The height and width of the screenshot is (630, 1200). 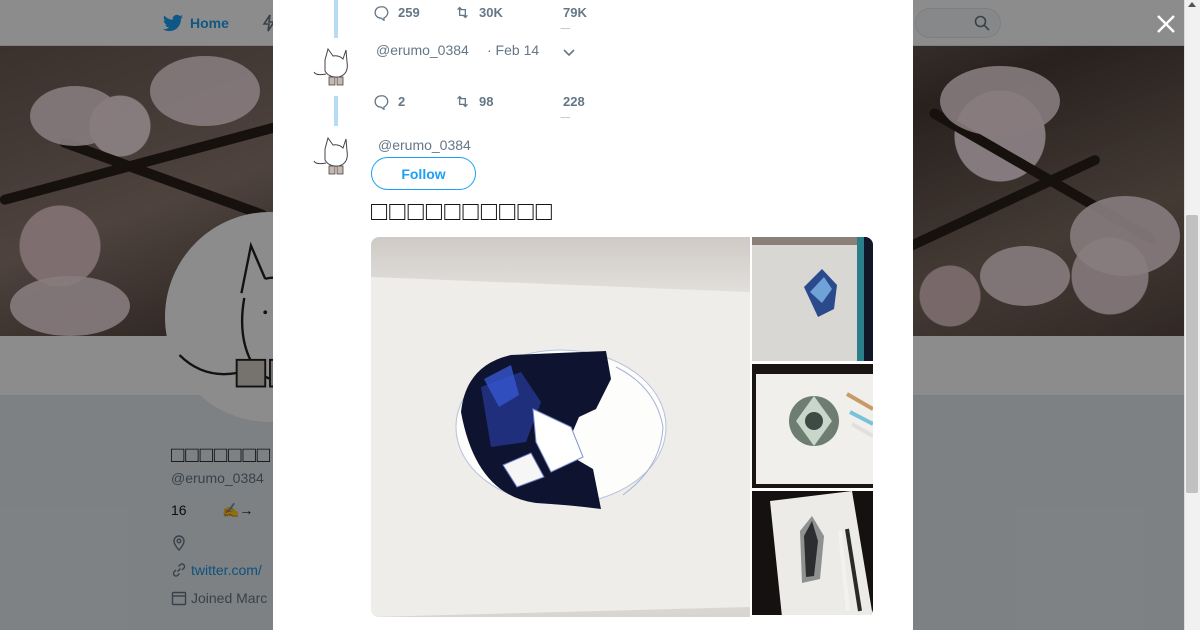 I want to click on quartz-drawing-image, so click(x=812, y=553).